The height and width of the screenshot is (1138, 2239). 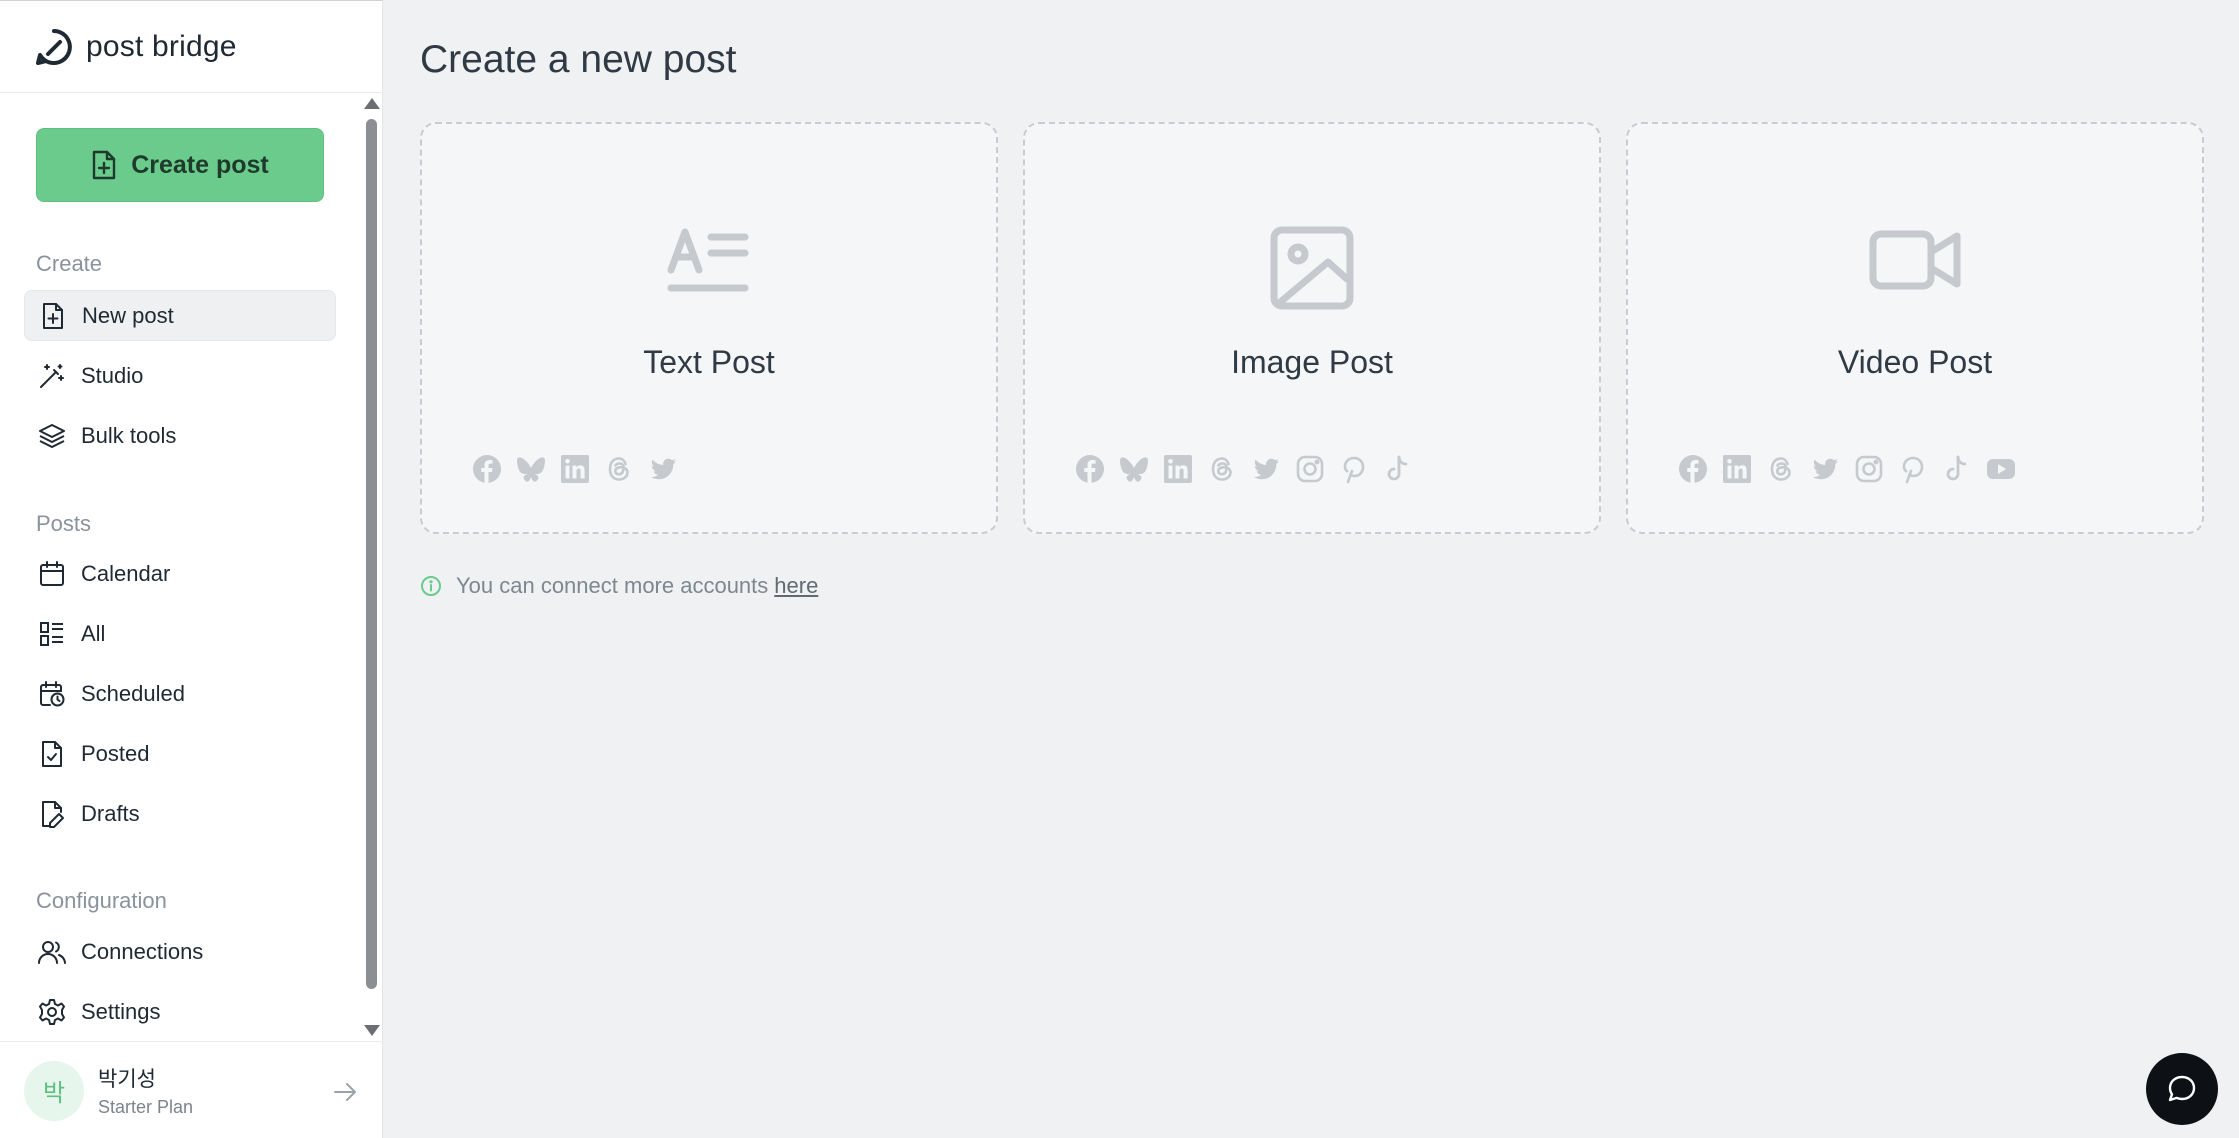 I want to click on app-name: post bridge, so click(x=161, y=46).